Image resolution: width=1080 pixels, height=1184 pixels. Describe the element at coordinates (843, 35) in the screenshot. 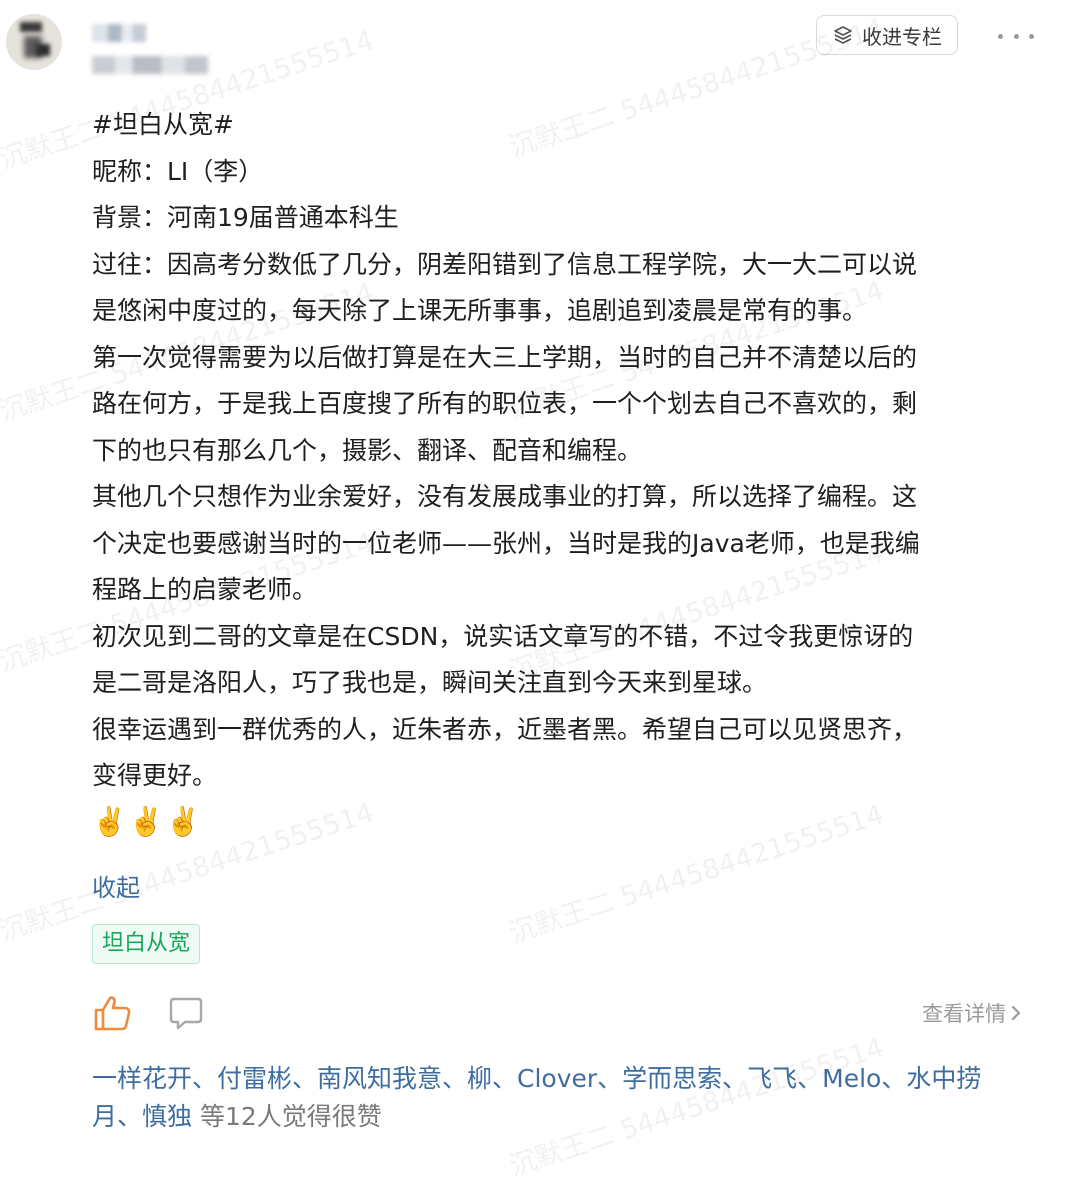

I see `collect-icon` at that location.